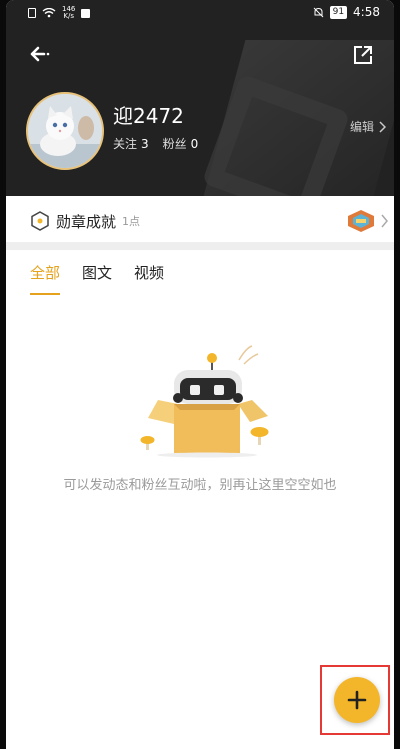  I want to click on status-bar: 146 K/s 91 4:58, so click(200, 12).